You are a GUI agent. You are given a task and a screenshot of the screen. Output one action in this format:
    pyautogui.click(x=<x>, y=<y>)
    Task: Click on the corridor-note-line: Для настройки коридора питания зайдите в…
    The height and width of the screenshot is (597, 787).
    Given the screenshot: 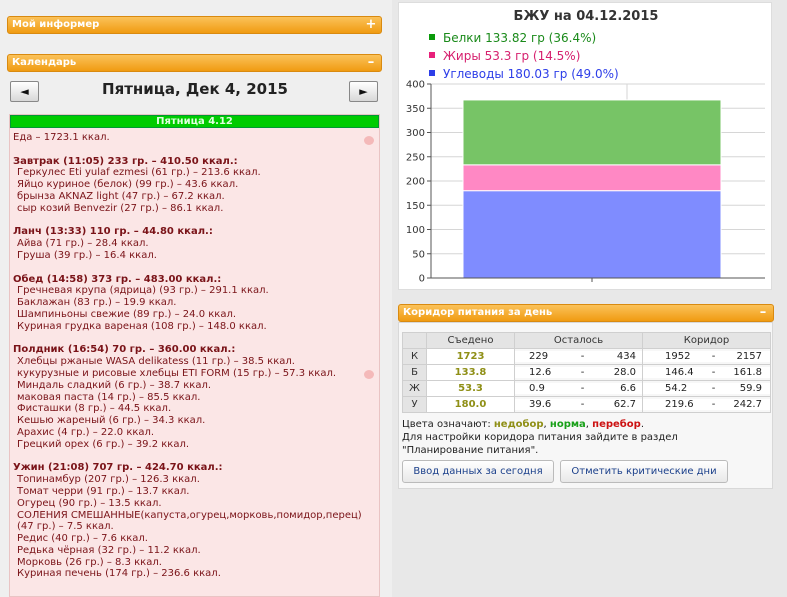 What is the action you would take?
    pyautogui.click(x=540, y=437)
    